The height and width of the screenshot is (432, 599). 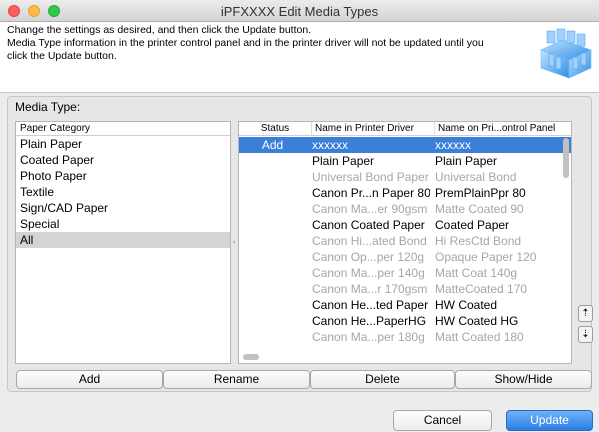 What do you see at coordinates (480, 193) in the screenshot?
I see `panel-name-cell: PremPlainPpr 80` at bounding box center [480, 193].